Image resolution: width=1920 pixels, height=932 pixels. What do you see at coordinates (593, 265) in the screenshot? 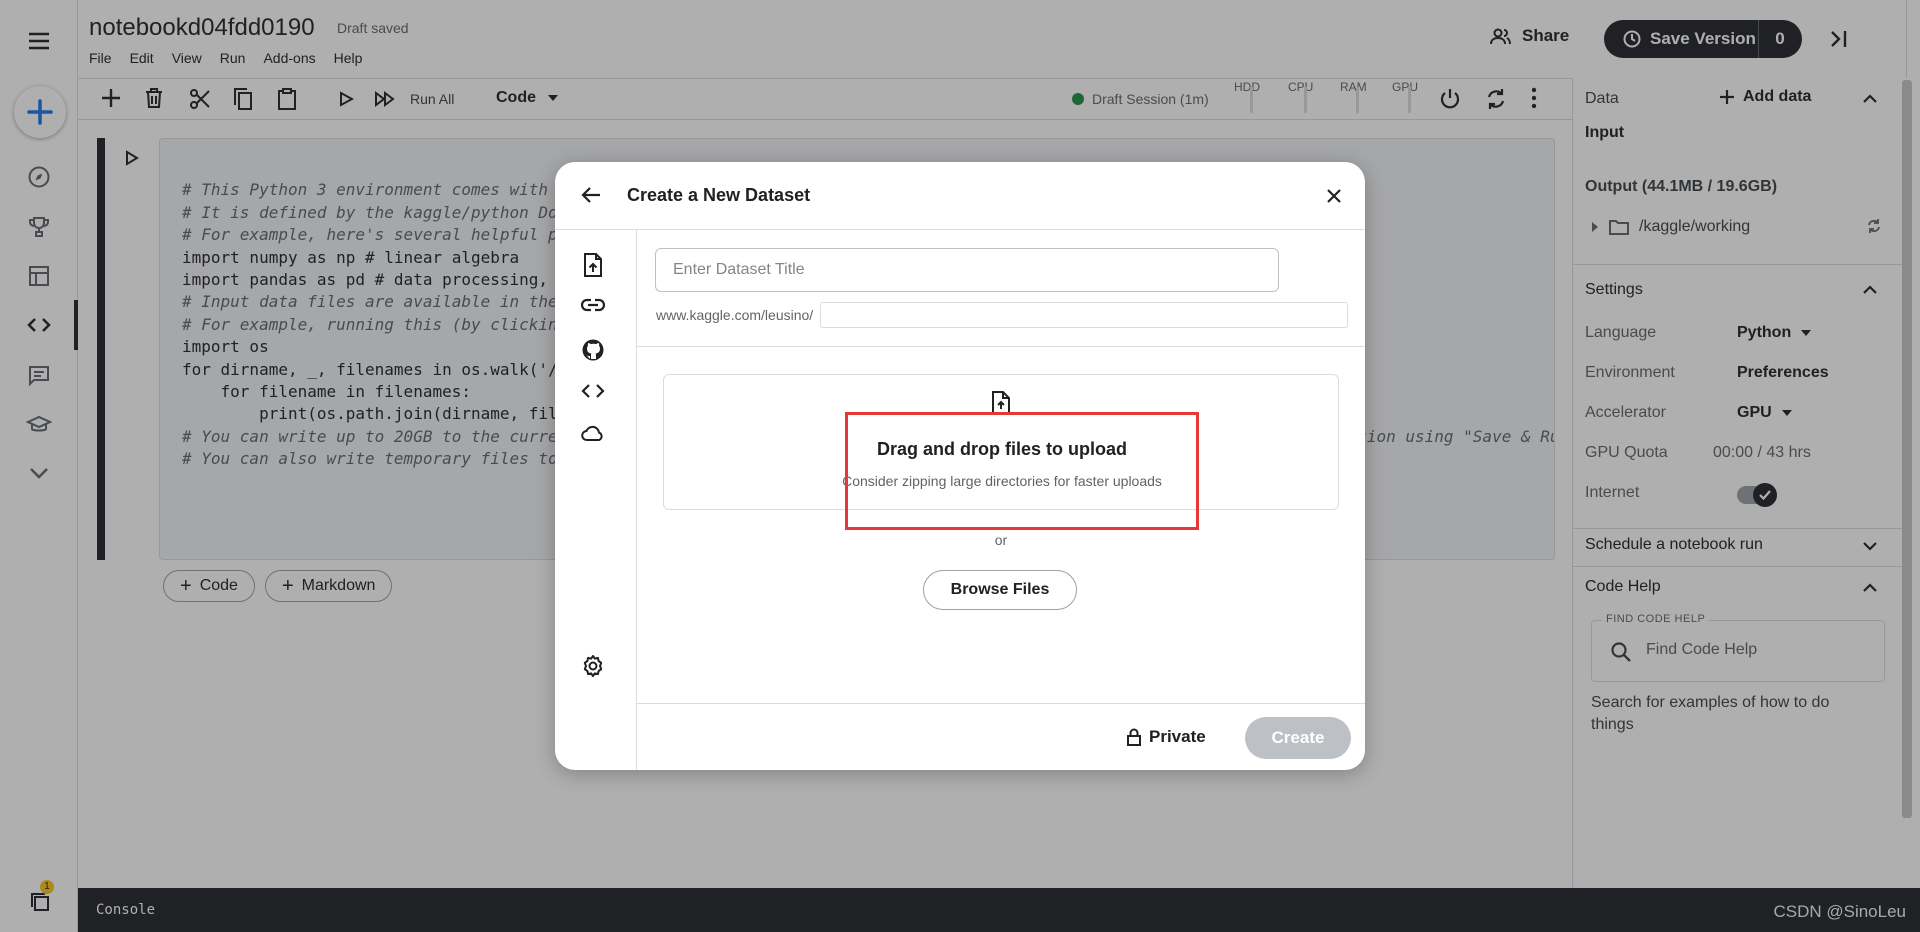
I see `file-upload-icon` at bounding box center [593, 265].